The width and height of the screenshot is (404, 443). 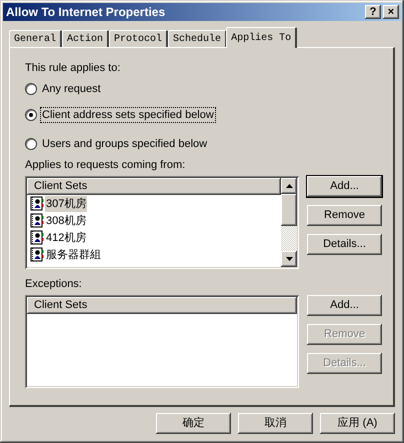 What do you see at coordinates (124, 144) in the screenshot?
I see `radio-label: Users and groups specified below` at bounding box center [124, 144].